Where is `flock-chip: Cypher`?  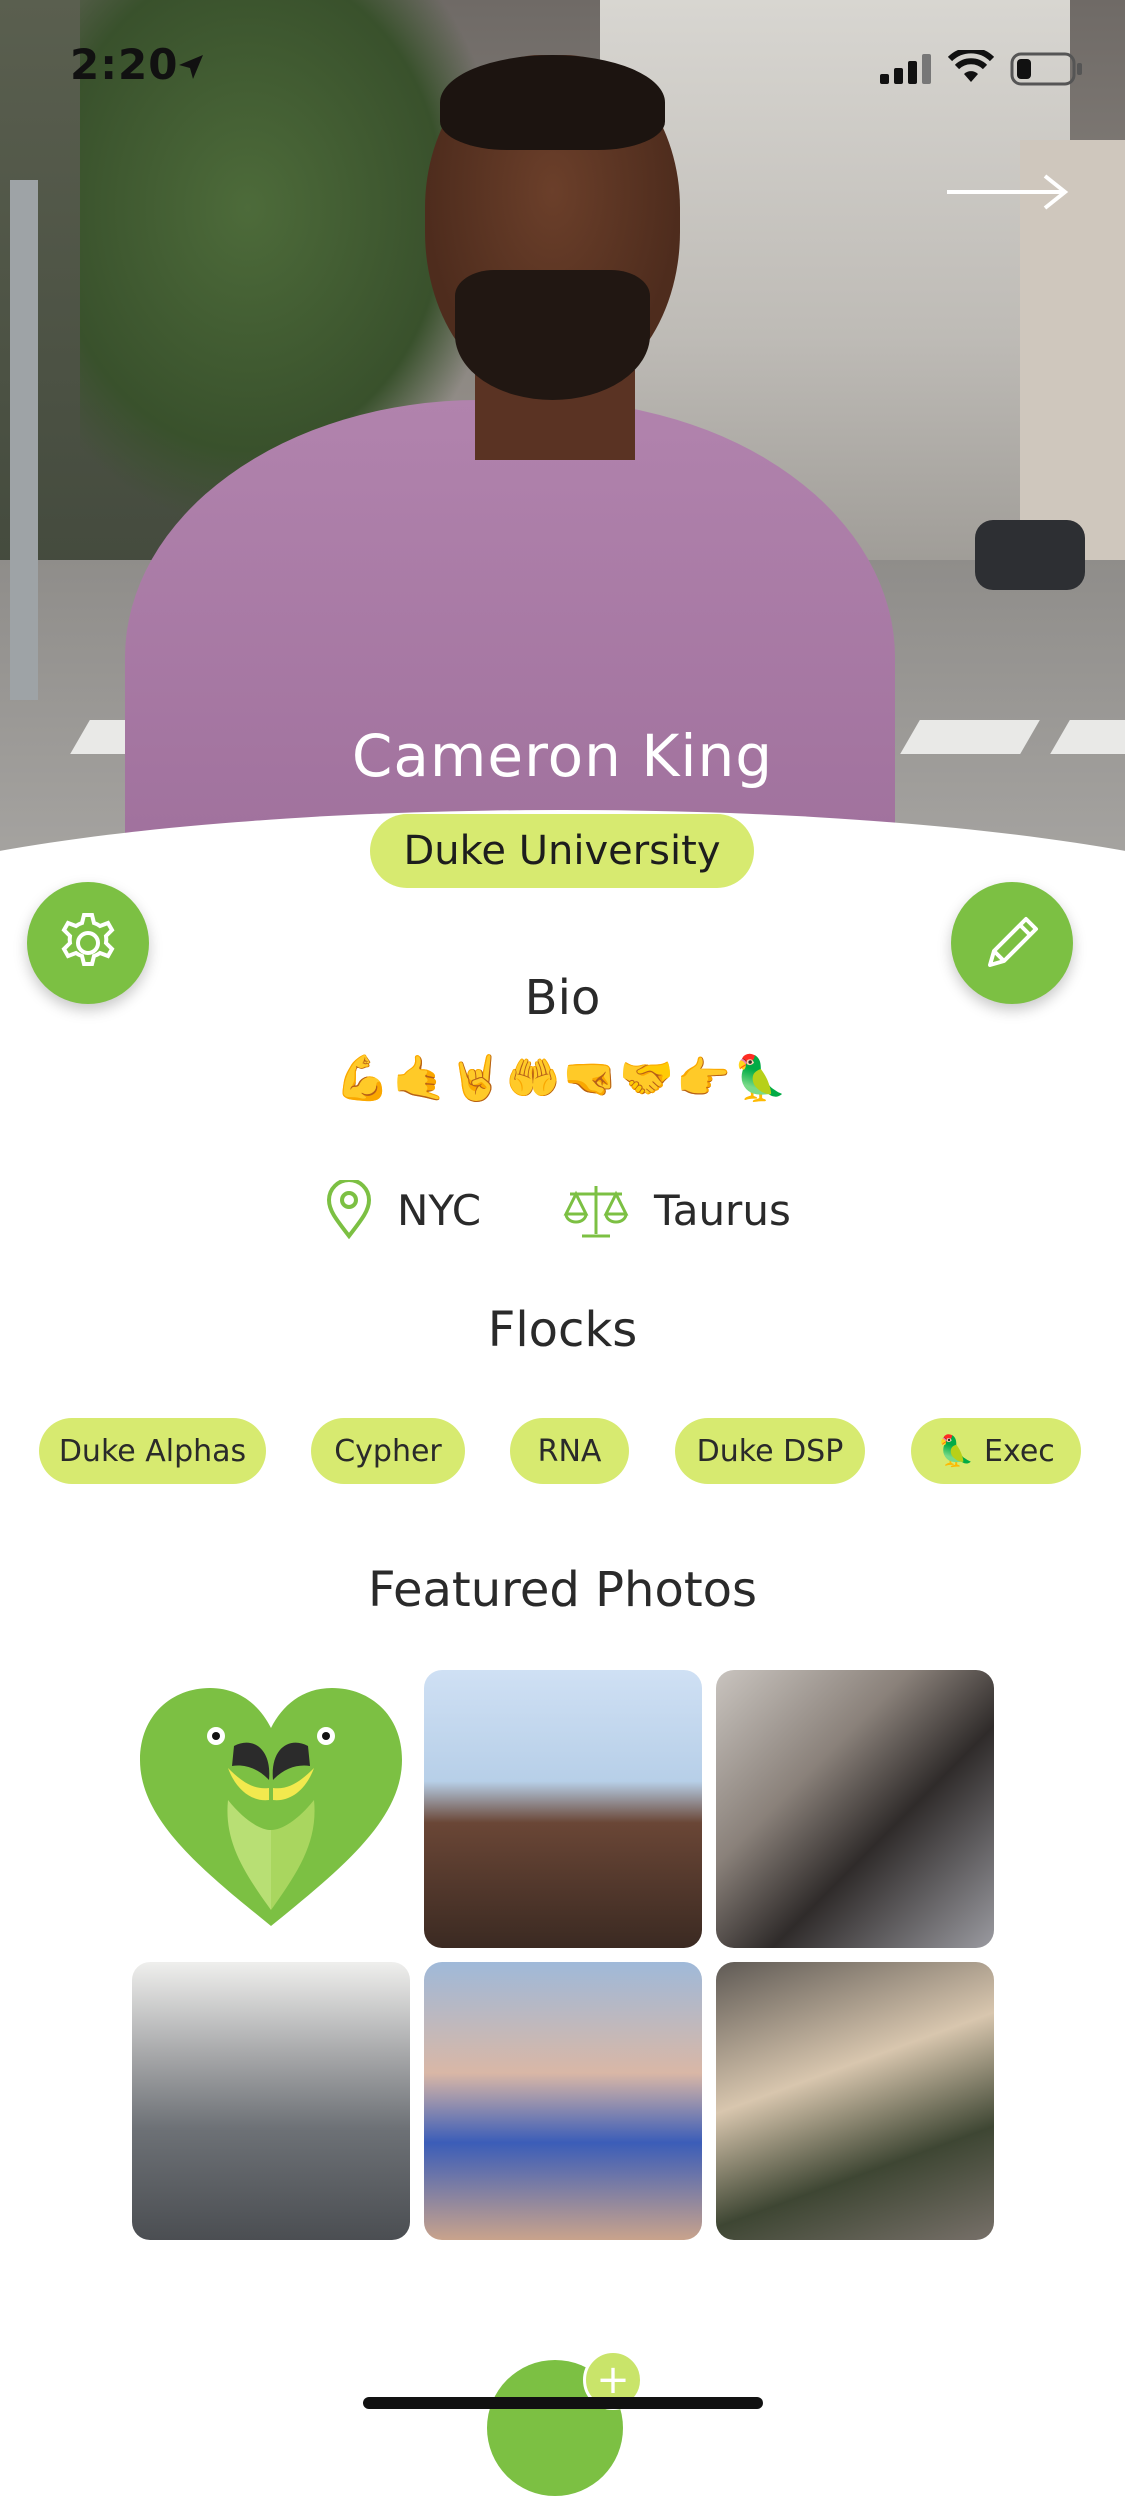 flock-chip: Cypher is located at coordinates (388, 1451).